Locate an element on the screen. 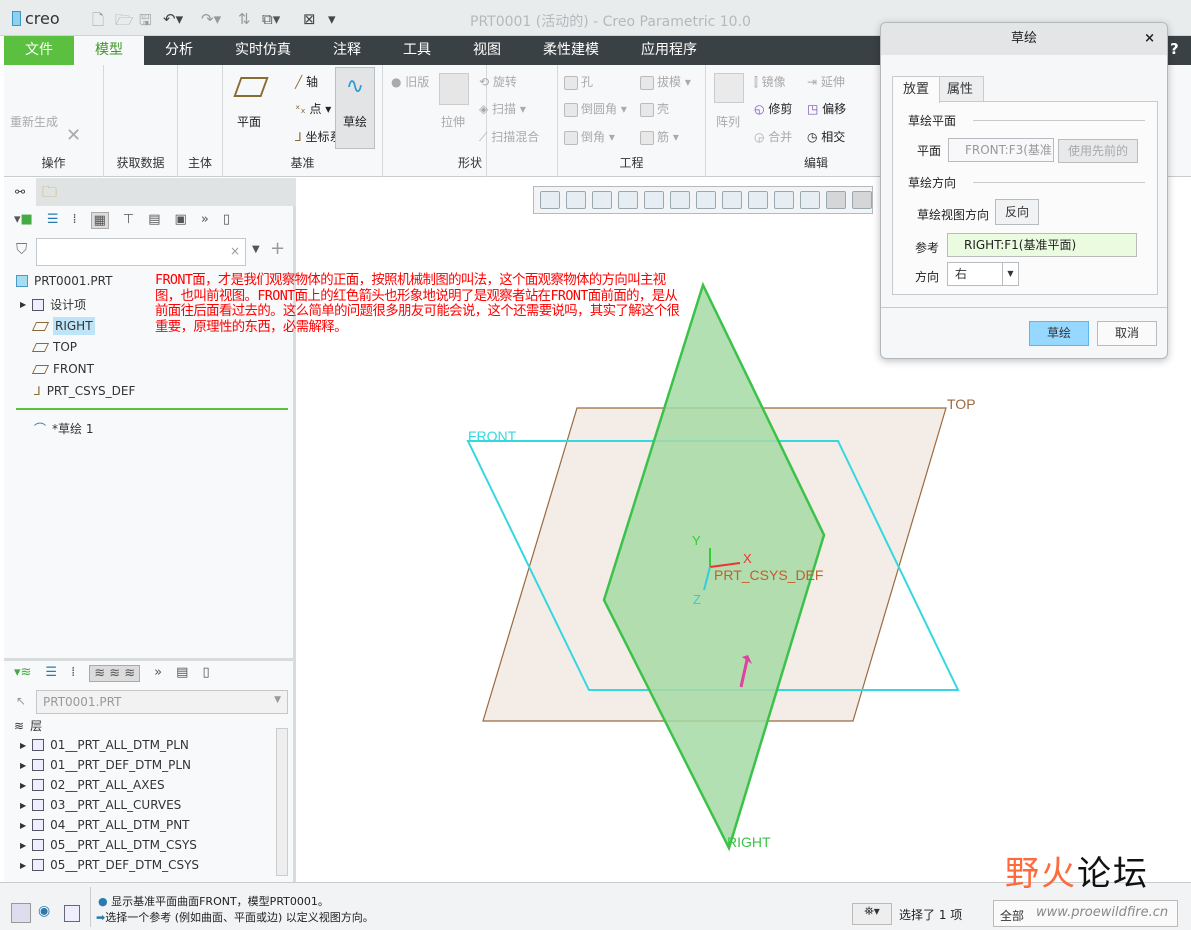 The height and width of the screenshot is (930, 1191). zoom-out-icon is located at coordinates (602, 200).